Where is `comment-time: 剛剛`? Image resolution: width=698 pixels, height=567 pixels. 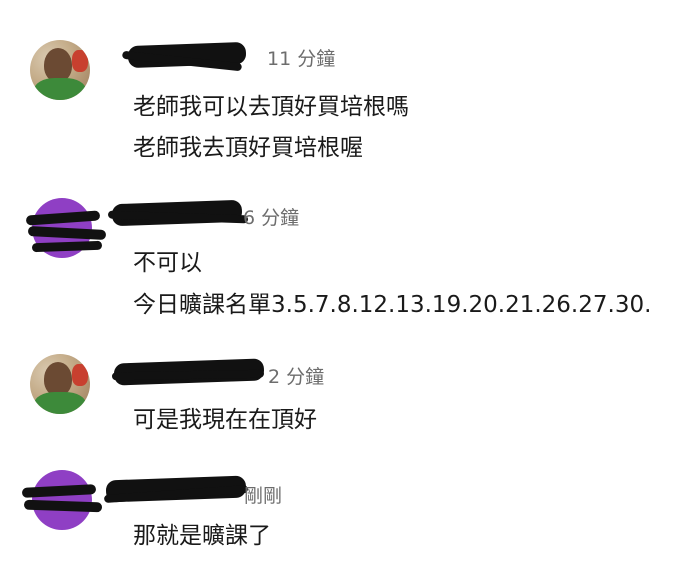 comment-time: 剛剛 is located at coordinates (263, 496).